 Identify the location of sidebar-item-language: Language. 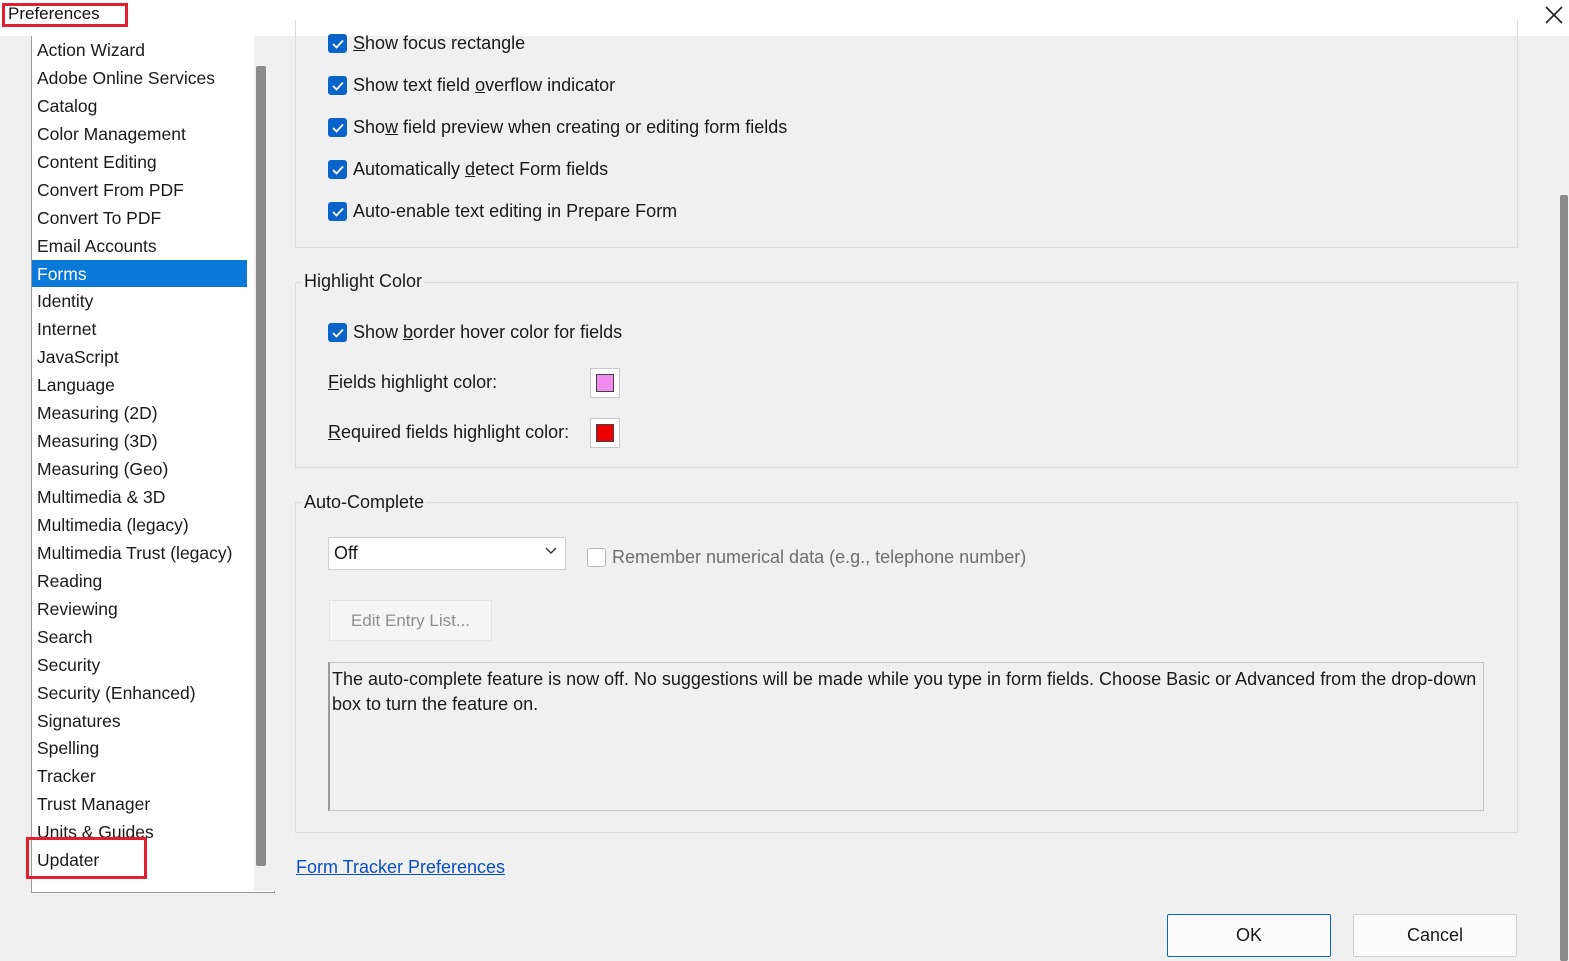
(139, 385).